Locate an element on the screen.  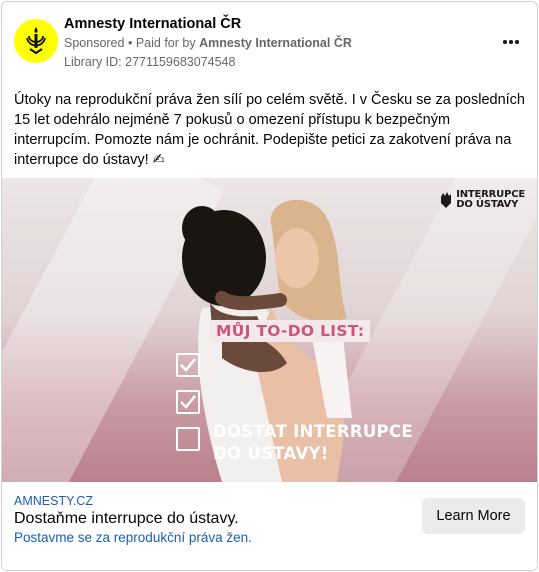
paid-for-name: Amnesty International ČR is located at coordinates (275, 43).